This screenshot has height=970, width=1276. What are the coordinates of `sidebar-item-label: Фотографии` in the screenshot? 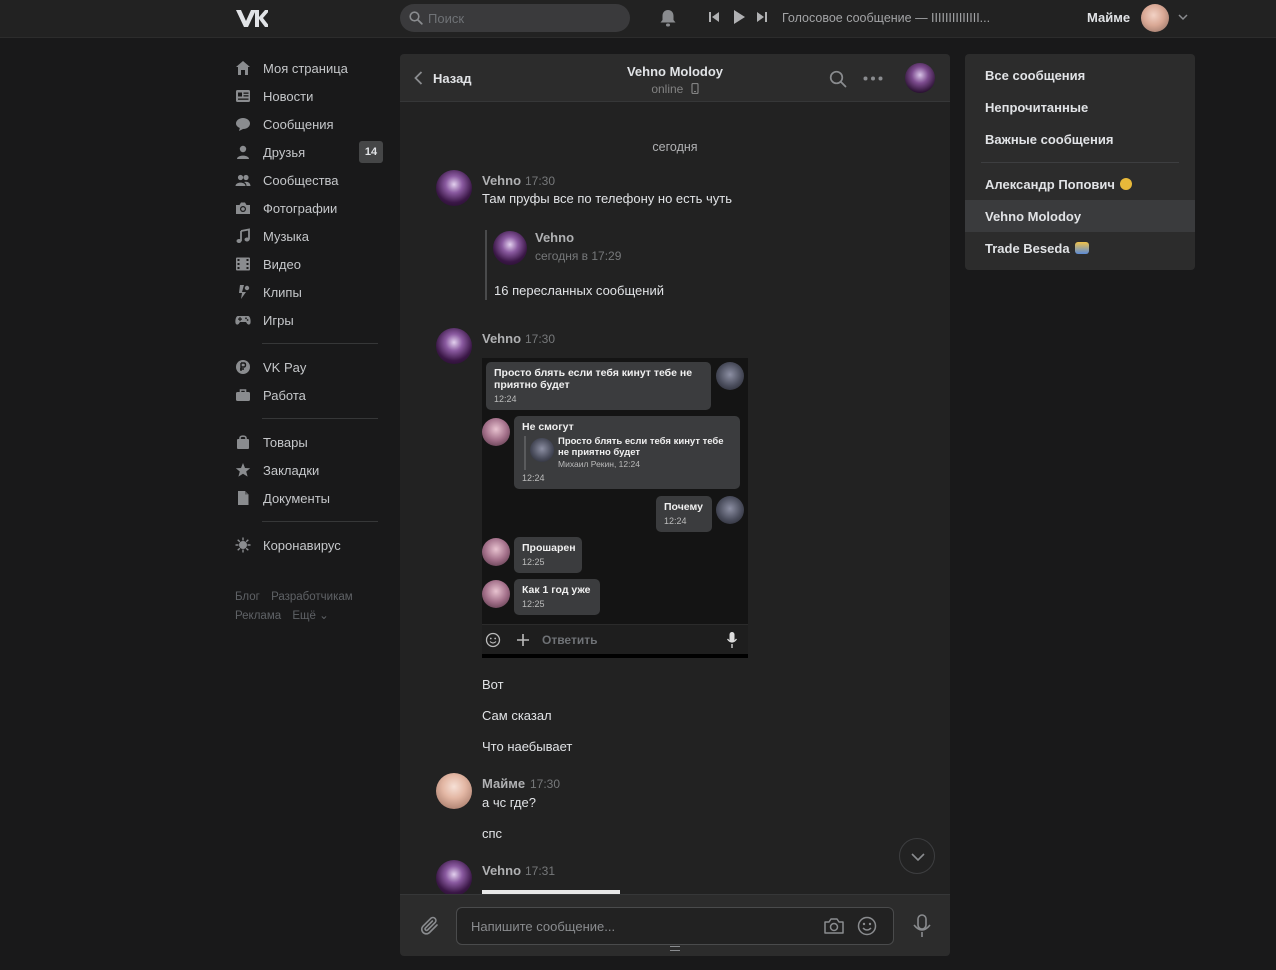 It's located at (300, 208).